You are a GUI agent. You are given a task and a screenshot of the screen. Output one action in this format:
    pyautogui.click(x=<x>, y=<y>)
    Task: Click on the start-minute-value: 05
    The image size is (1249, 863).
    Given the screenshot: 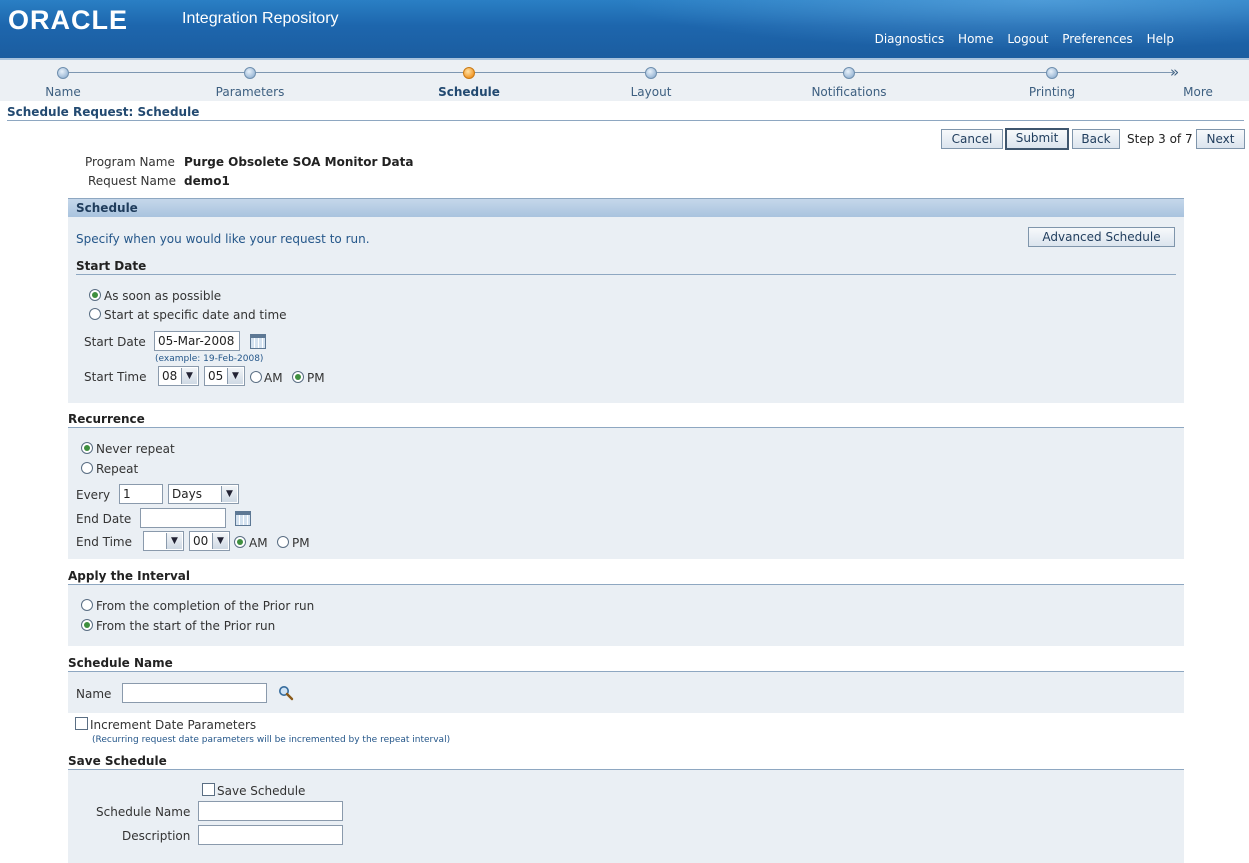 What is the action you would take?
    pyautogui.click(x=216, y=376)
    